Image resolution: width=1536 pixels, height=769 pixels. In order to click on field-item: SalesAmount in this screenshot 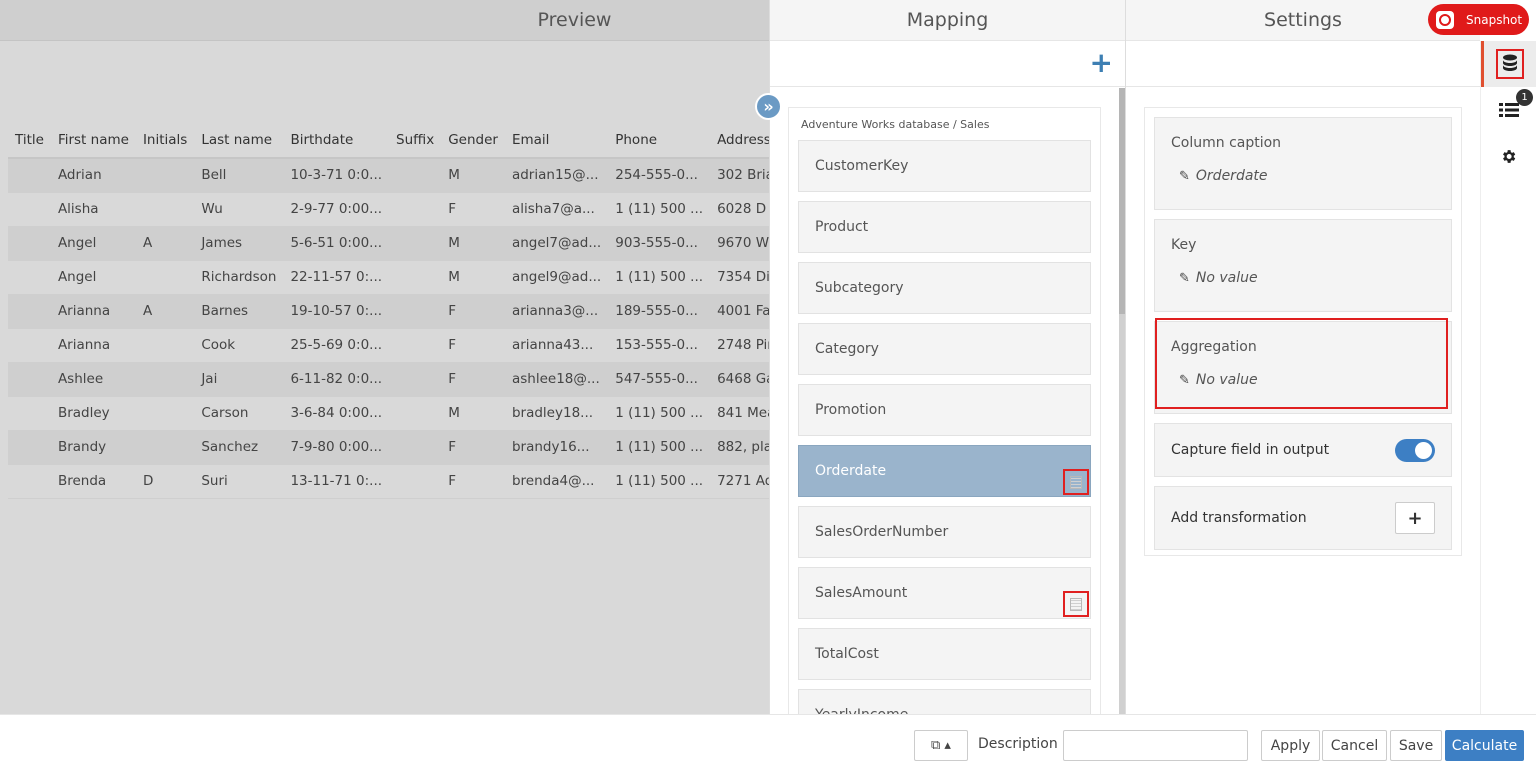, I will do `click(944, 593)`.